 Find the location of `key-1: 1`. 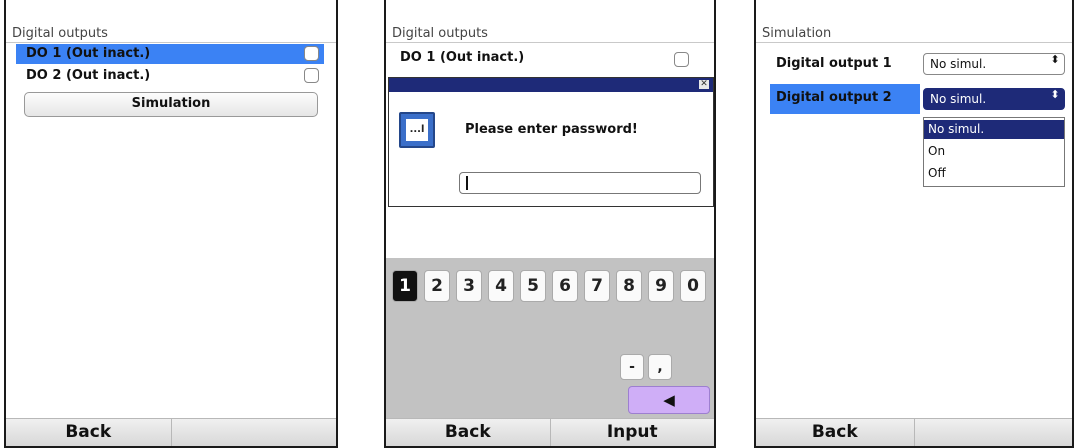

key-1: 1 is located at coordinates (405, 286).